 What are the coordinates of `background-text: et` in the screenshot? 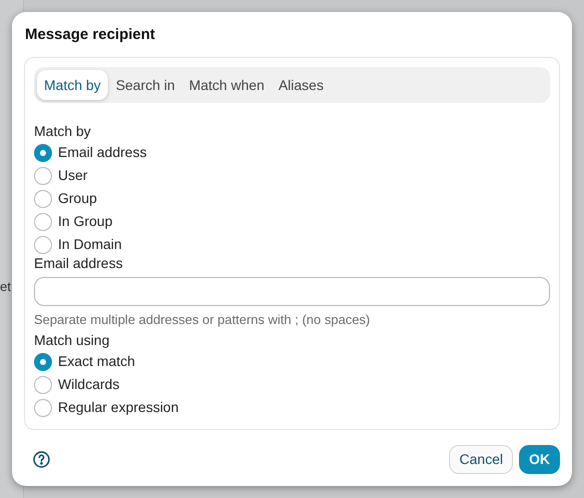 It's located at (5, 287).